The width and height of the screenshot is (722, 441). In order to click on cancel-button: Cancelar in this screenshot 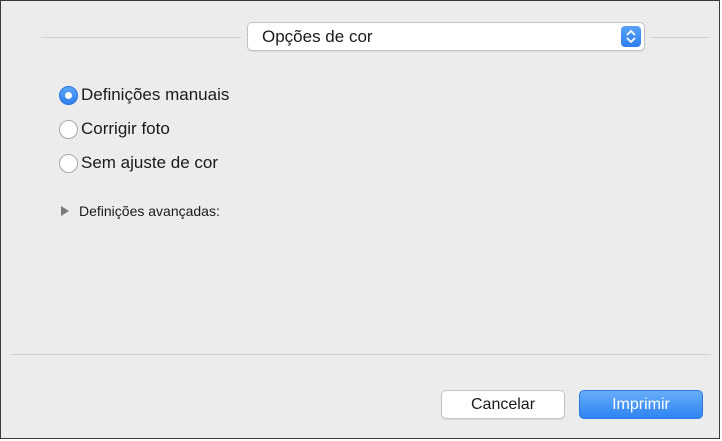, I will do `click(503, 404)`.